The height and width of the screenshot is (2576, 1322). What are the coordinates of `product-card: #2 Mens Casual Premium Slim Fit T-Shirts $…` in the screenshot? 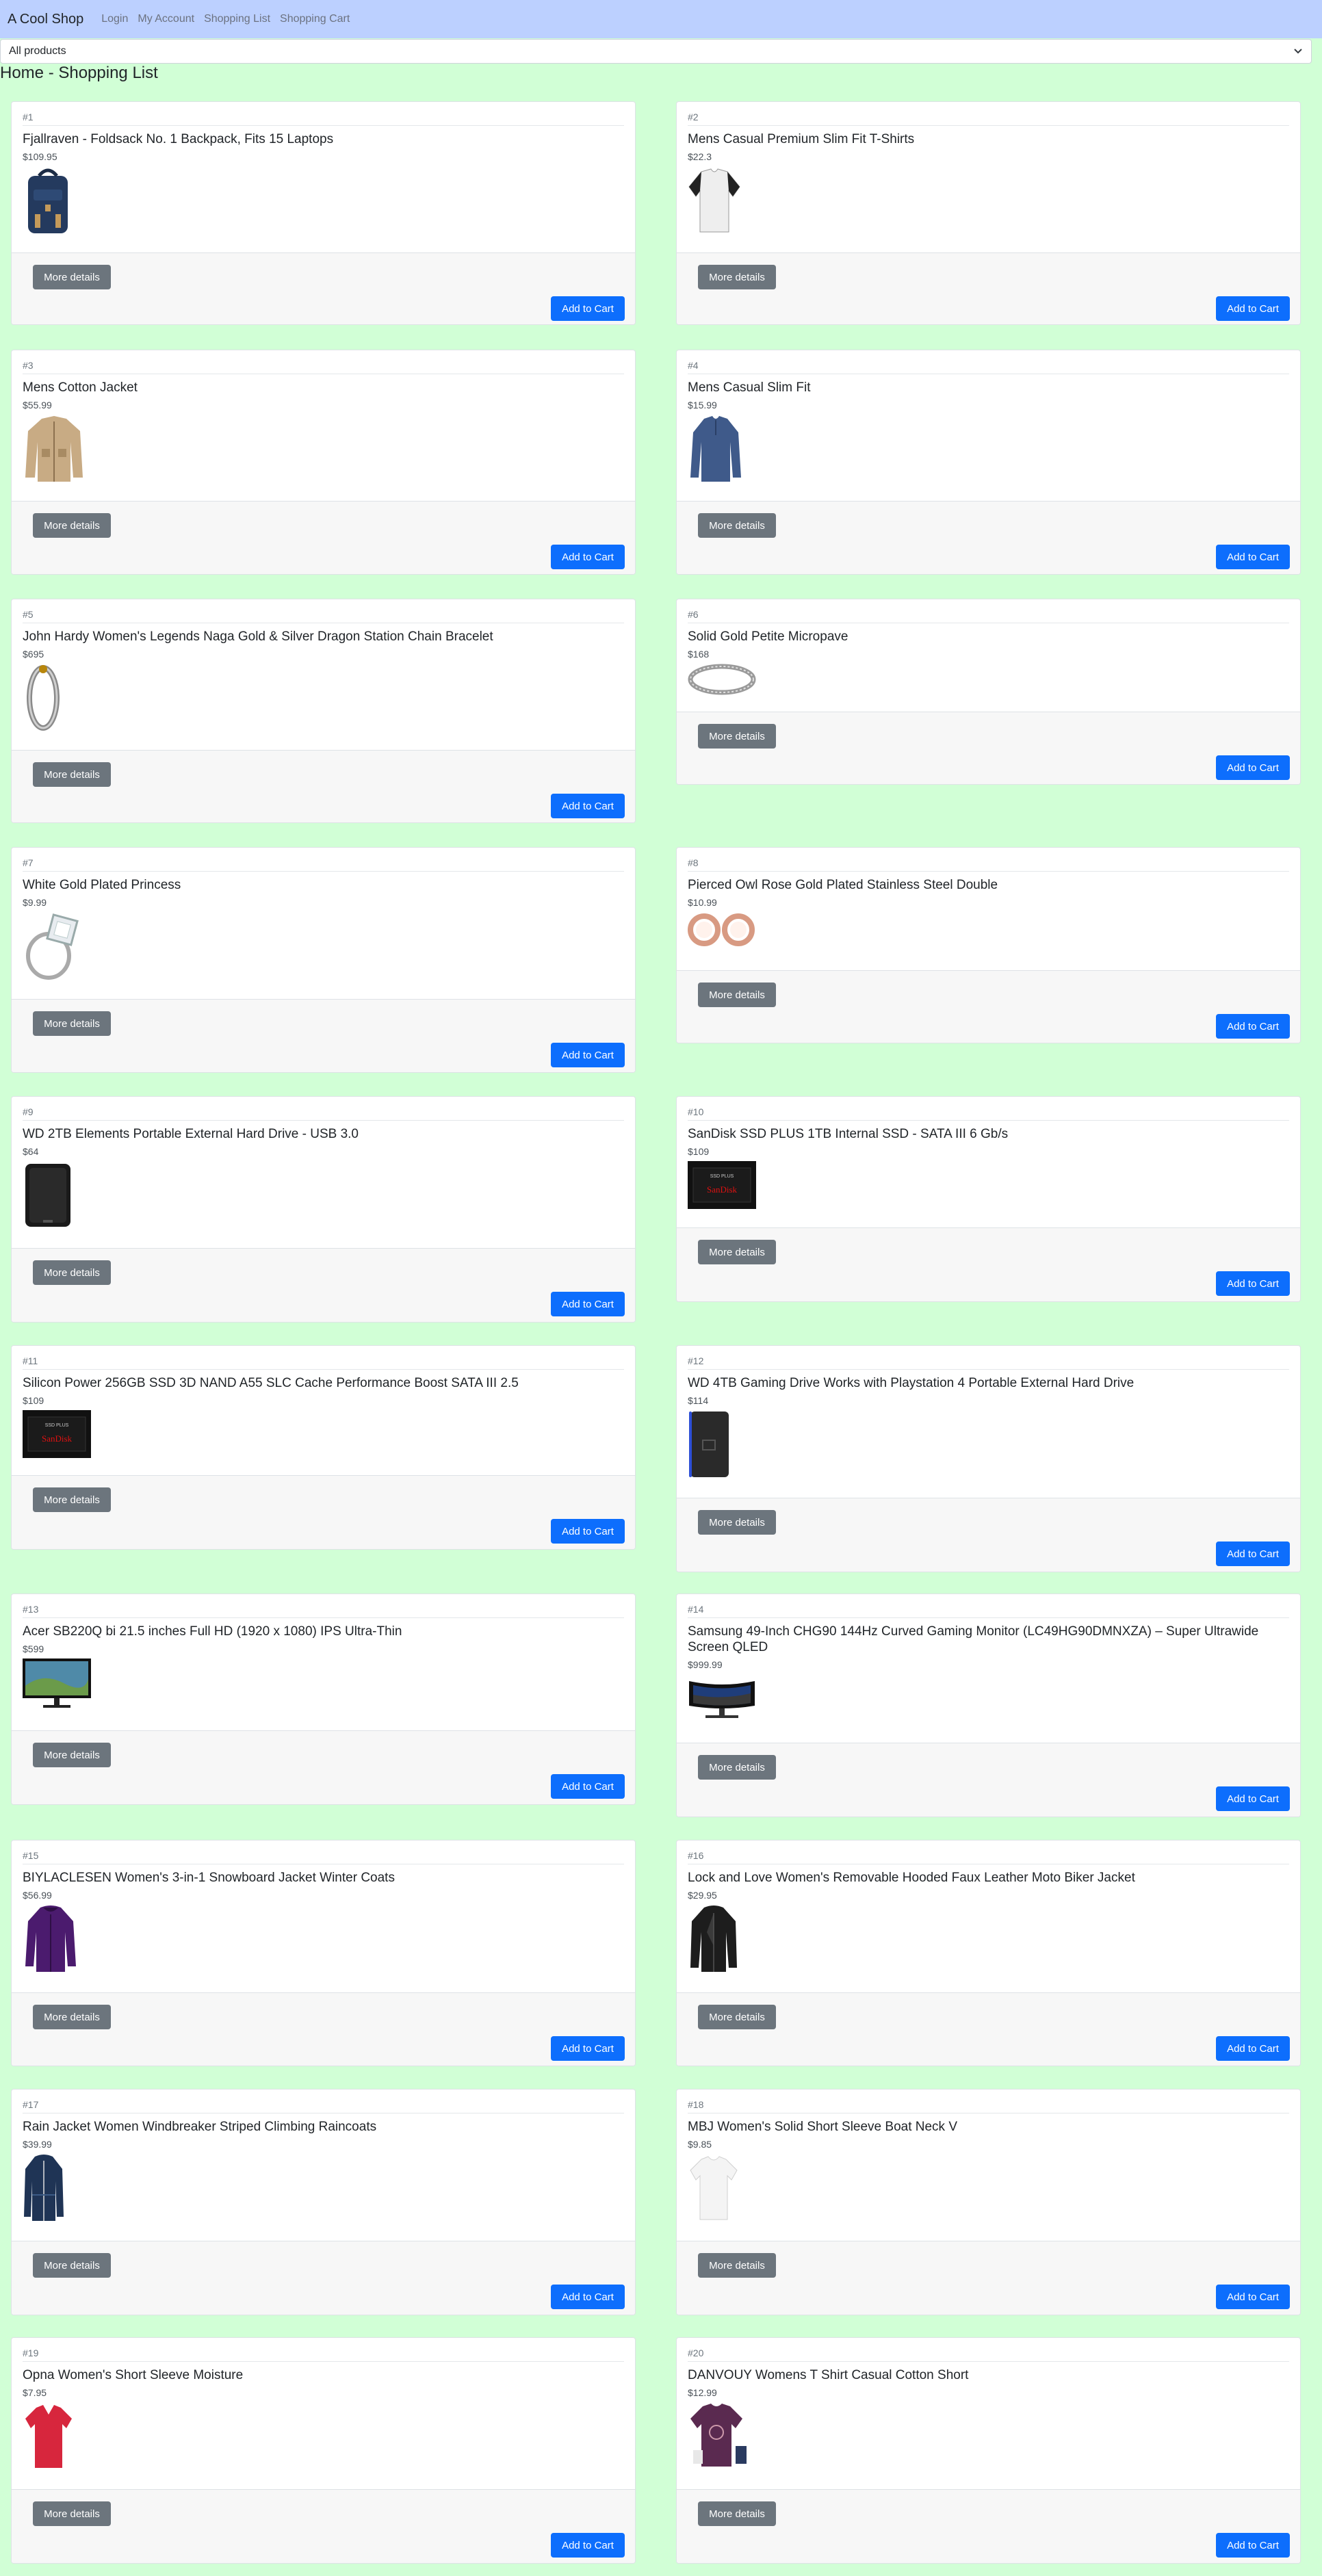 It's located at (989, 213).